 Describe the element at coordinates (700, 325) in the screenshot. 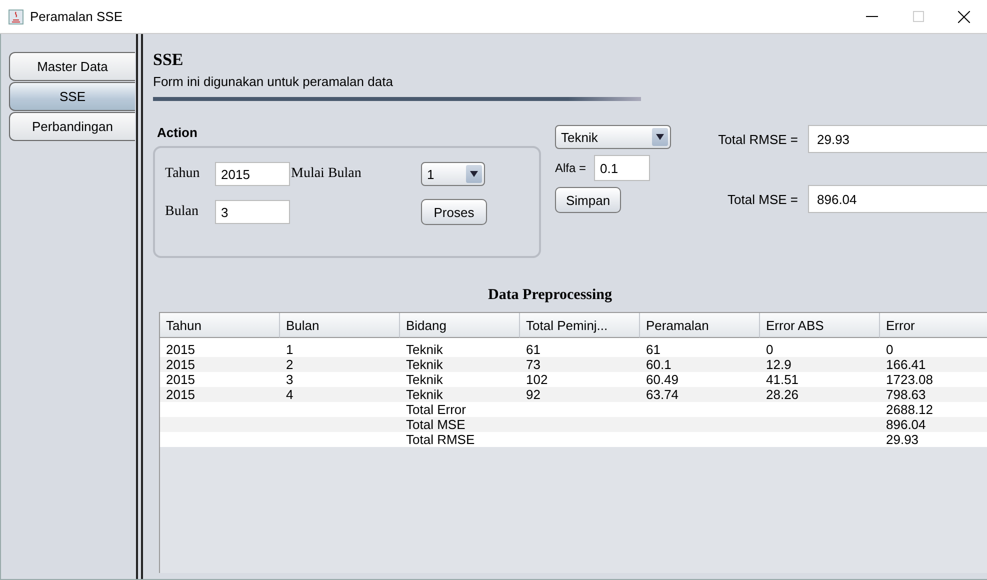

I see `column-header: Peramalan` at that location.